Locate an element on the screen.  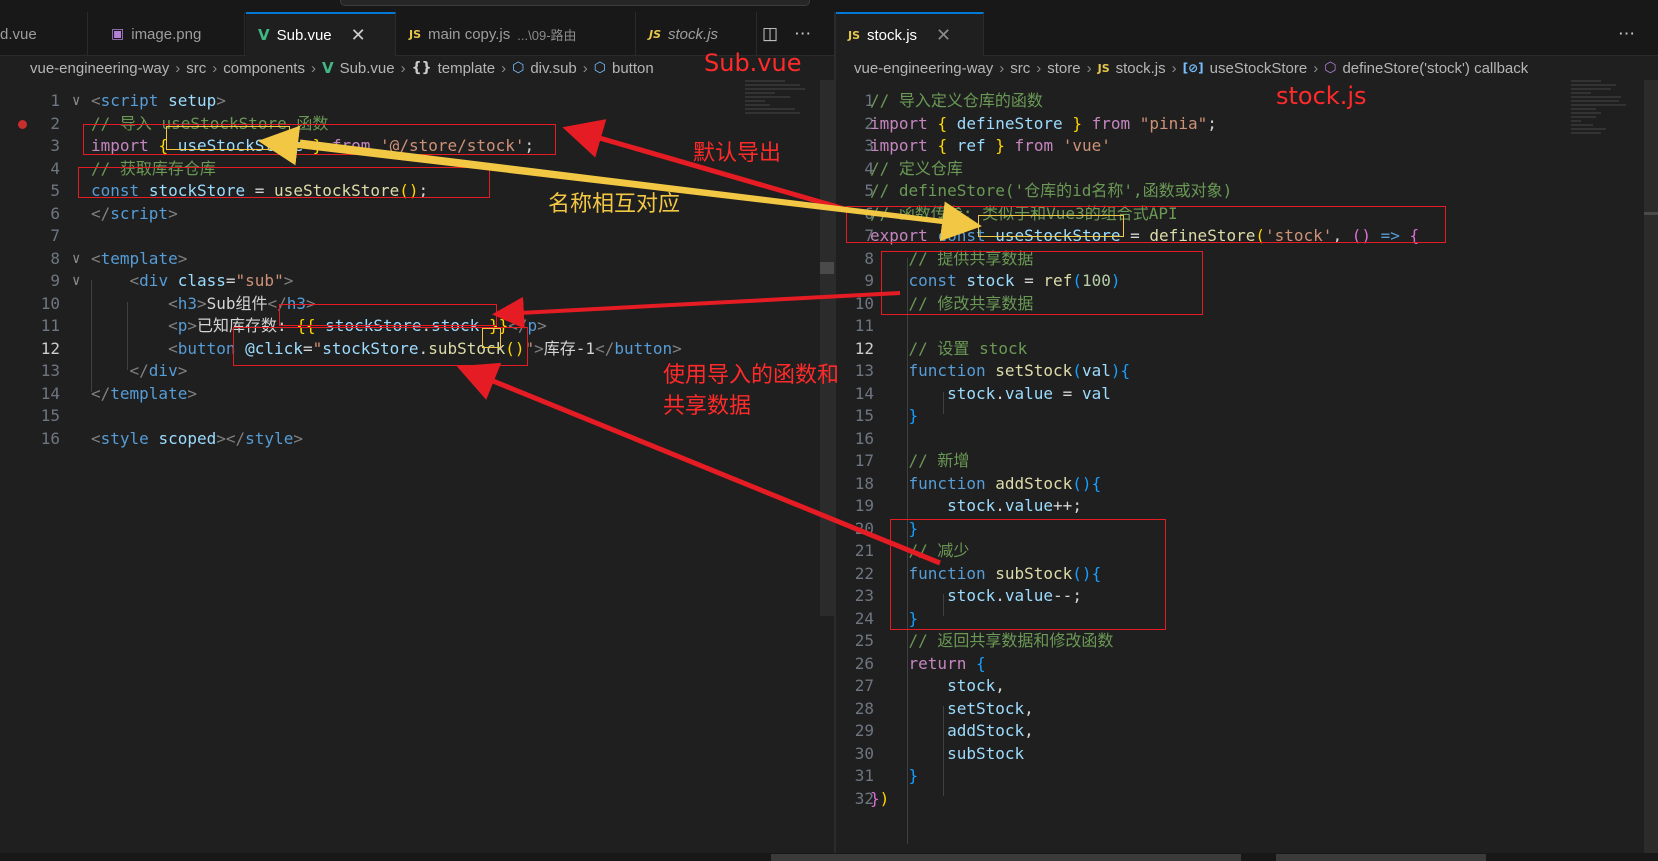
code-token: } is located at coordinates (913, 775).